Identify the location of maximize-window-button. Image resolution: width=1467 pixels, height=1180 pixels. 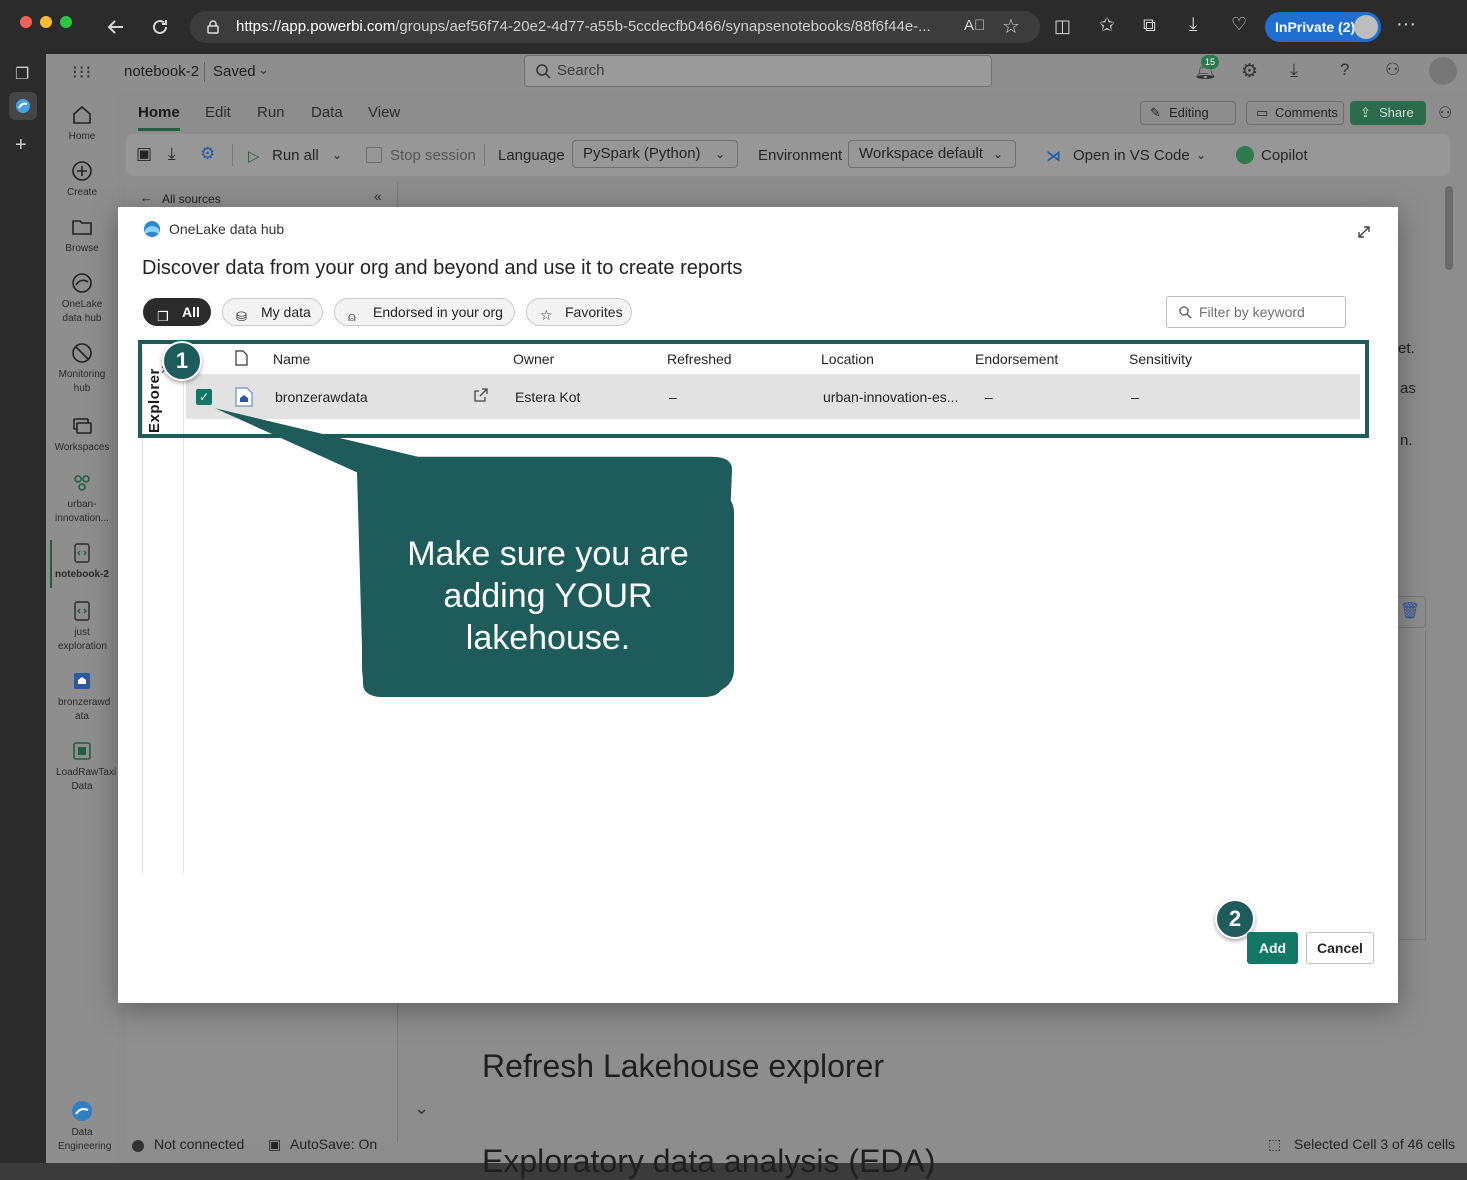
(66, 22).